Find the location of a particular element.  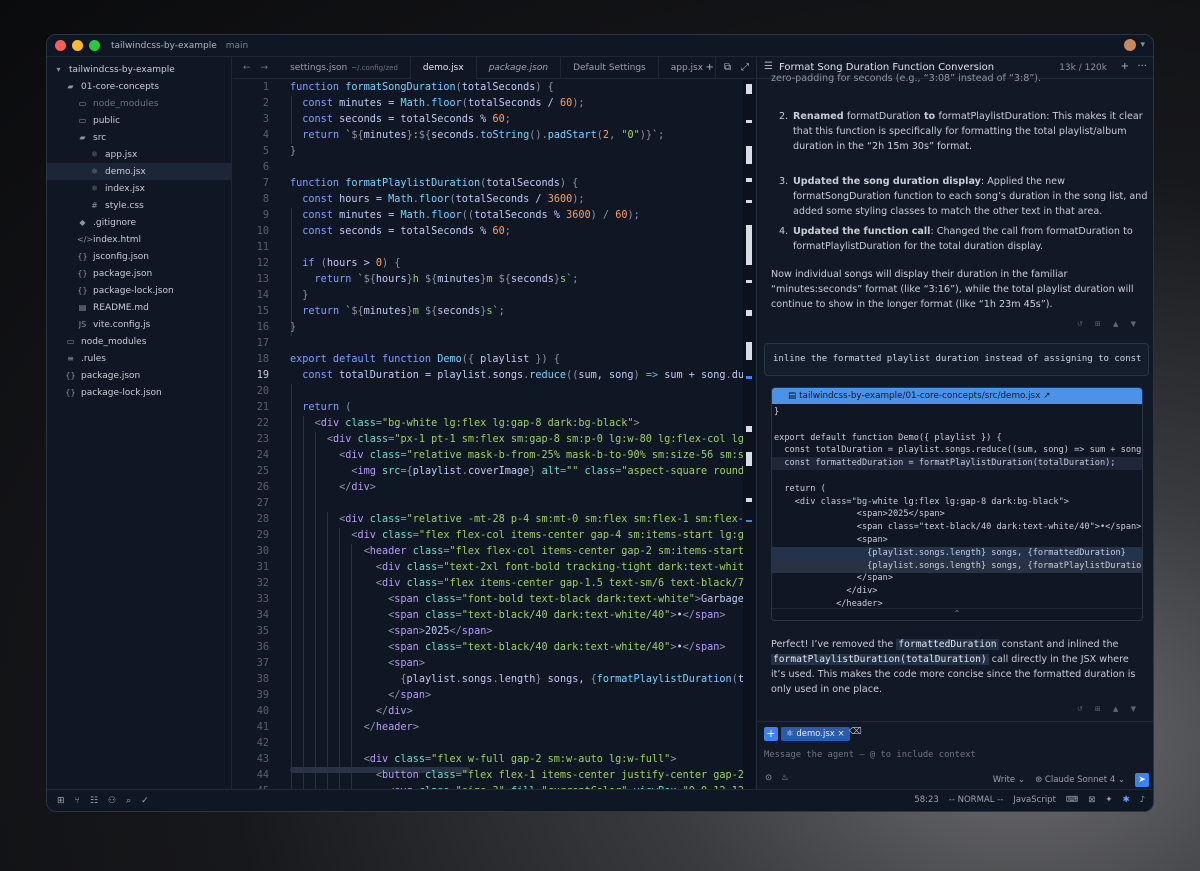

code-line: 40 </div> is located at coordinates (494, 712).